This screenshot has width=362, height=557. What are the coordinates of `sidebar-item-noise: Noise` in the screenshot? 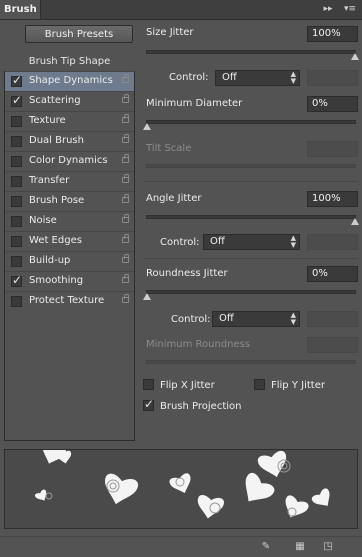 It's located at (69, 221).